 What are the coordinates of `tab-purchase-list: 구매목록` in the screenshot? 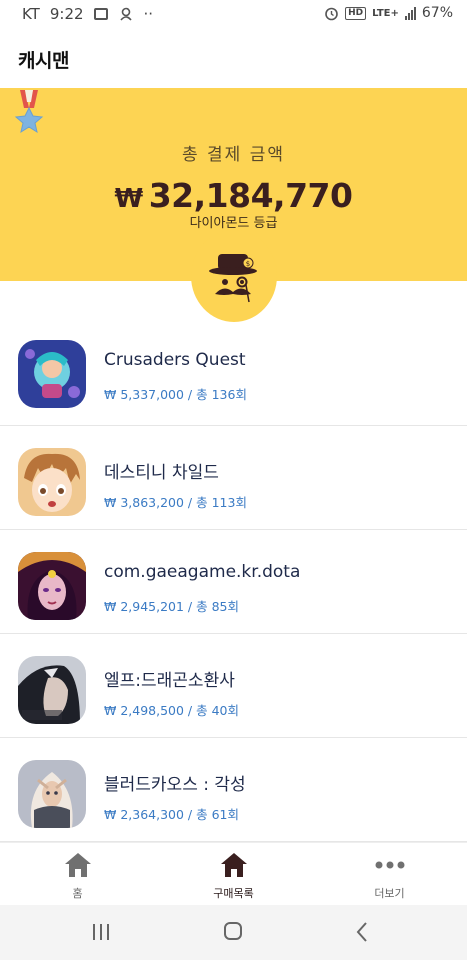 It's located at (233, 874).